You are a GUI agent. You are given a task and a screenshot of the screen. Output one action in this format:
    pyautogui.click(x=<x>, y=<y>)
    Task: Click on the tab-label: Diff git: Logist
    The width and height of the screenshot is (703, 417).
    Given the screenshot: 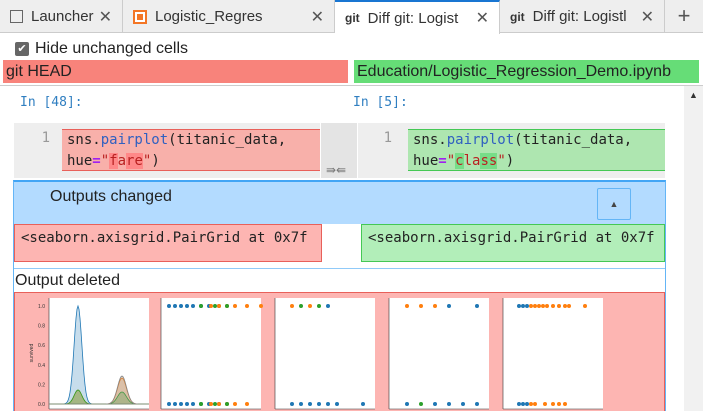 What is the action you would take?
    pyautogui.click(x=413, y=18)
    